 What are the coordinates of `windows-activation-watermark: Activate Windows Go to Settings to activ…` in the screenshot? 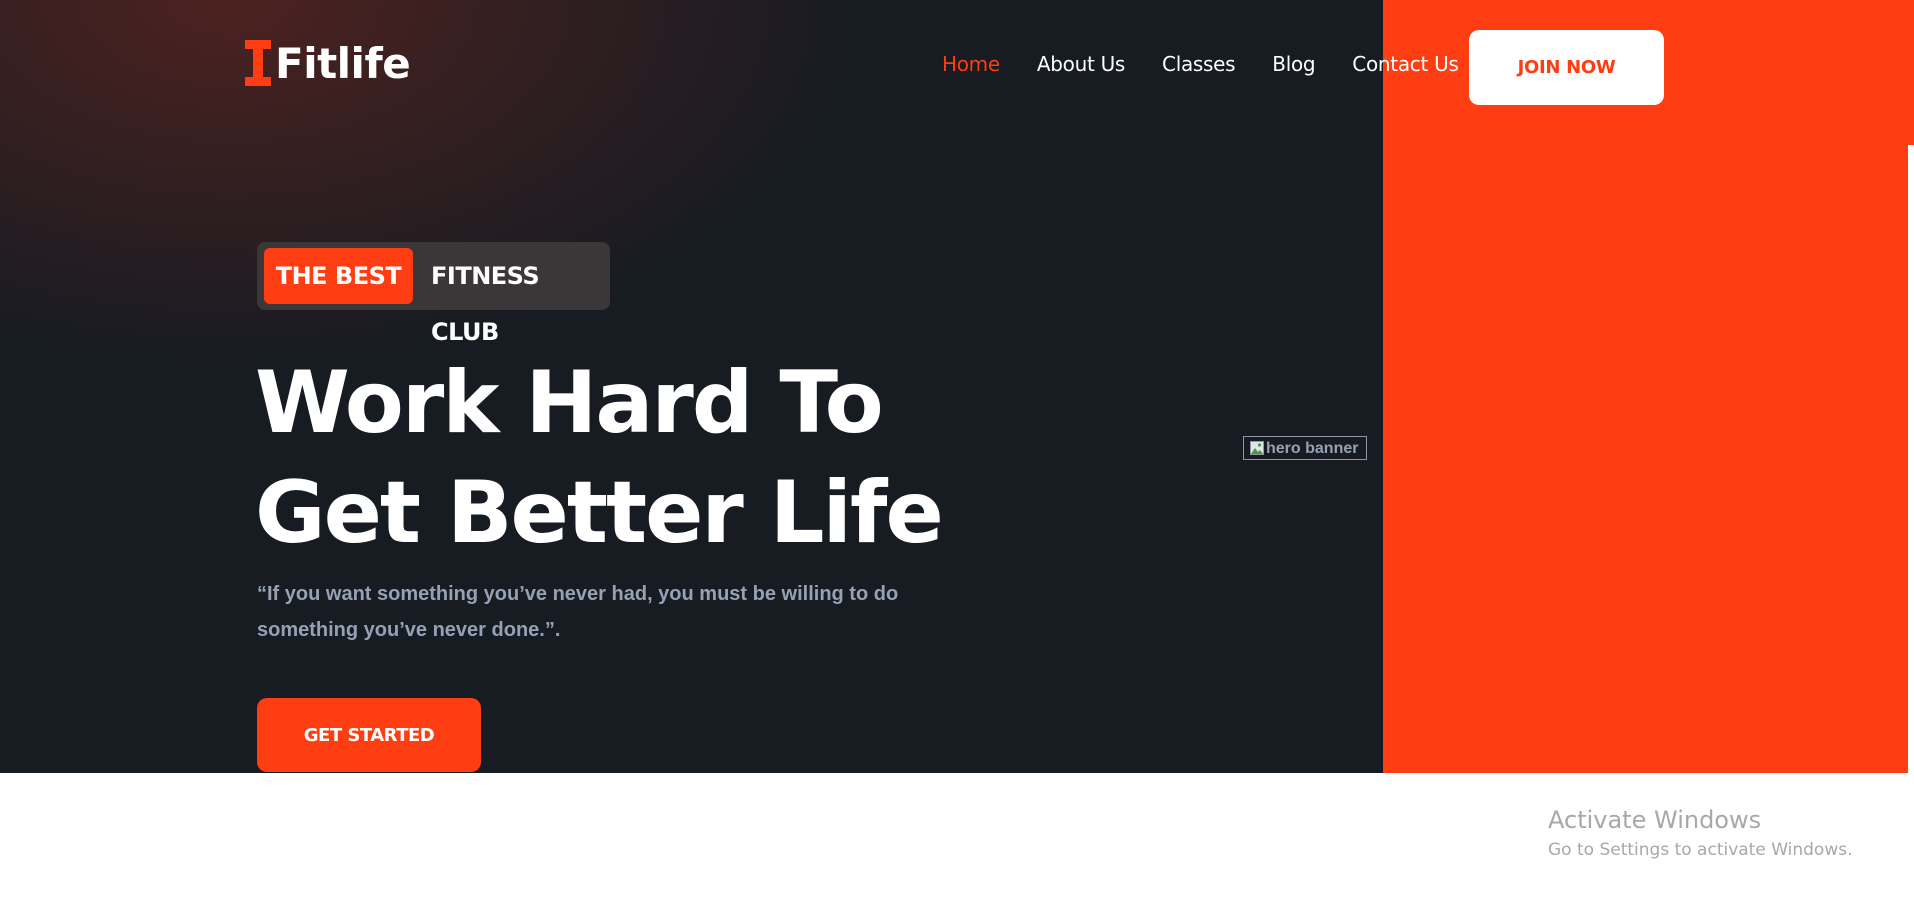 It's located at (1700, 833).